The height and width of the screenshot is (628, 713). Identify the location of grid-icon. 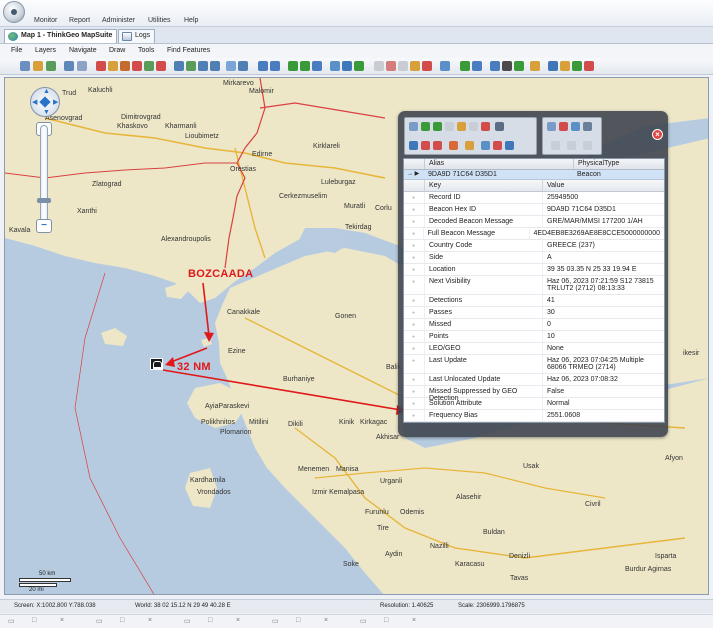
(231, 66).